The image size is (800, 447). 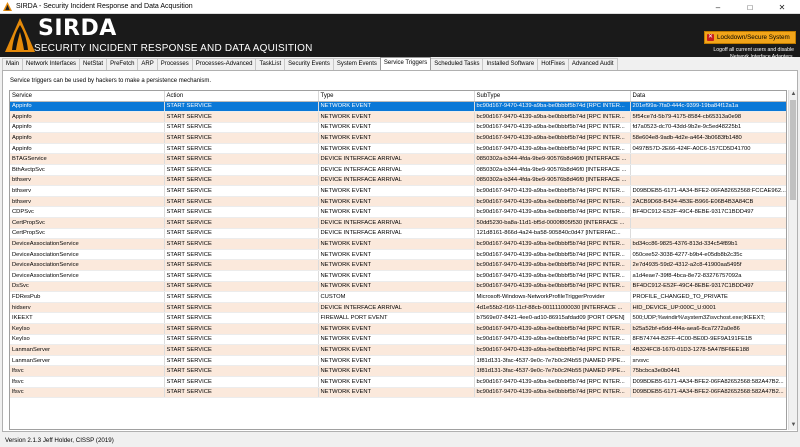 What do you see at coordinates (93, 64) in the screenshot?
I see `tab-netstat: NetStat` at bounding box center [93, 64].